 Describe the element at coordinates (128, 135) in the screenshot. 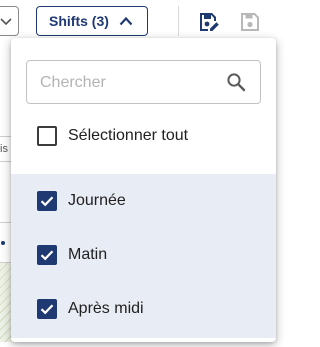

I see `select-all-label: Sélectionner tout` at that location.